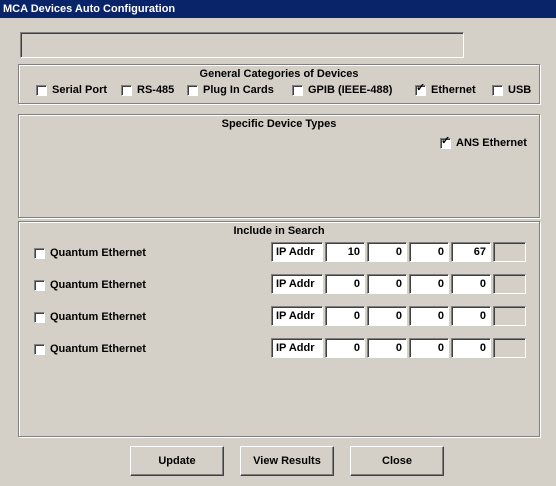 Image resolution: width=556 pixels, height=486 pixels. I want to click on checkbox-ethernet: ✓ Ethernet, so click(445, 88).